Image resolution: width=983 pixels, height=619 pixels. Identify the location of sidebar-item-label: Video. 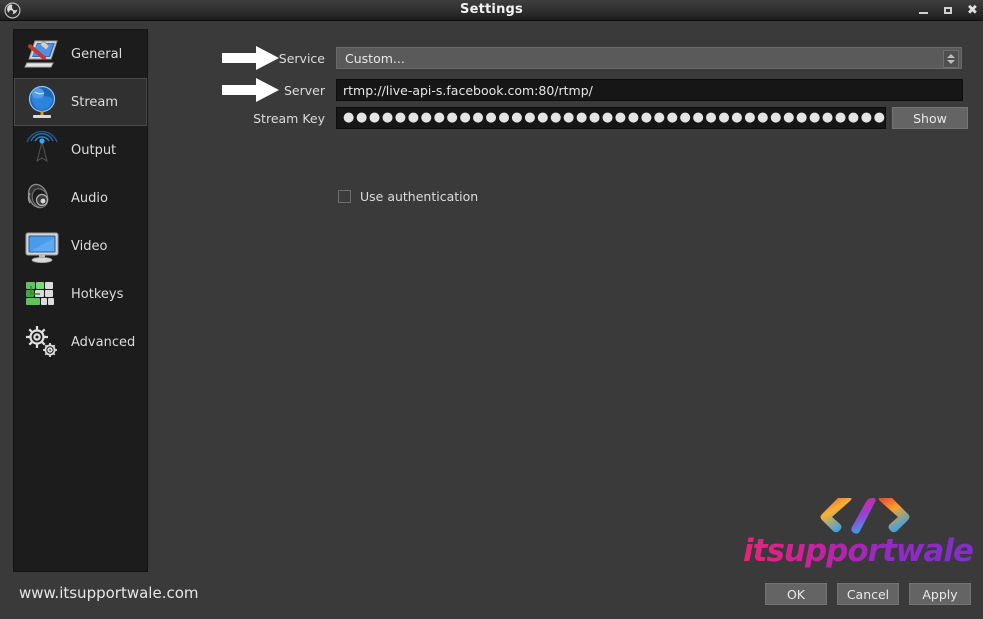
(89, 246).